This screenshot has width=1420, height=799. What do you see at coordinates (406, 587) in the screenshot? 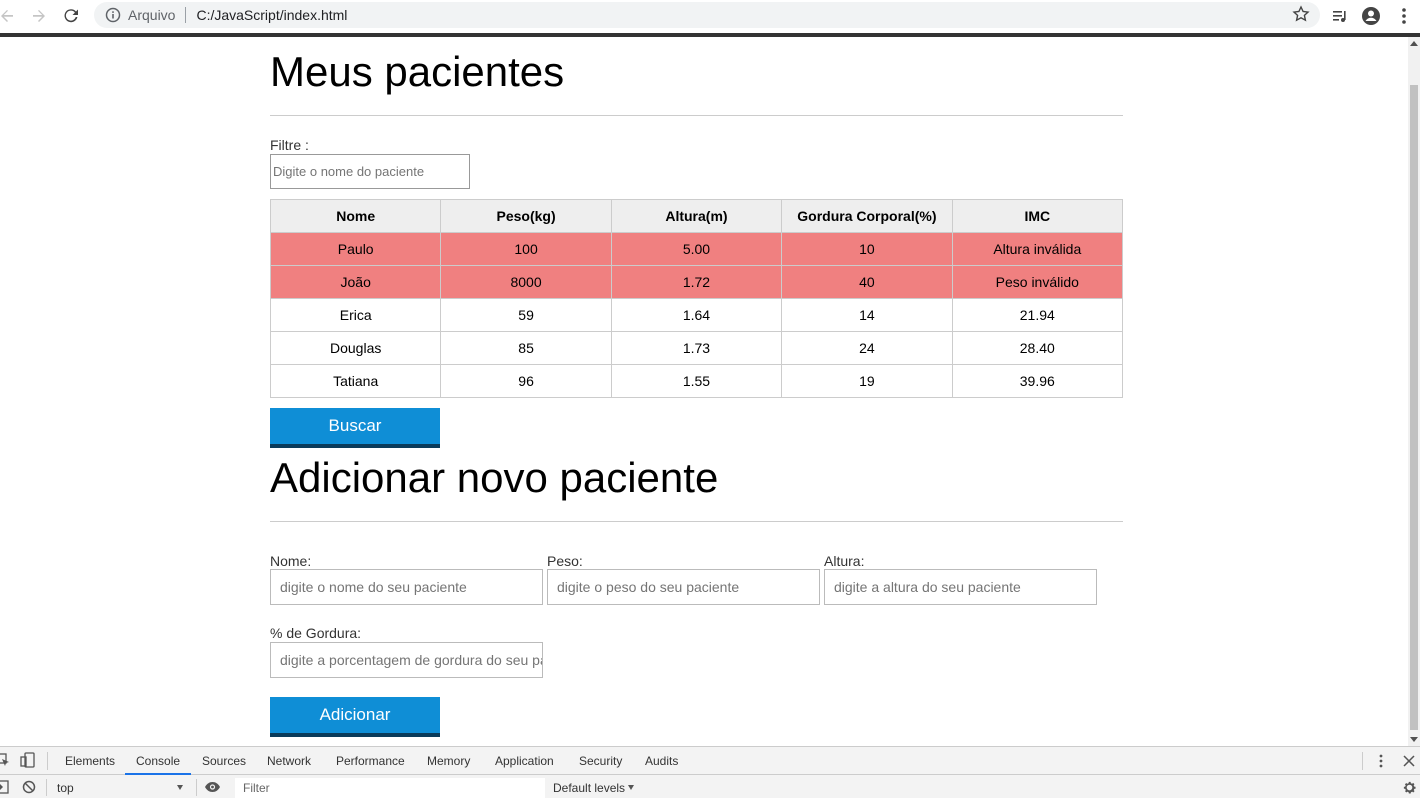
I see `nome-input` at bounding box center [406, 587].